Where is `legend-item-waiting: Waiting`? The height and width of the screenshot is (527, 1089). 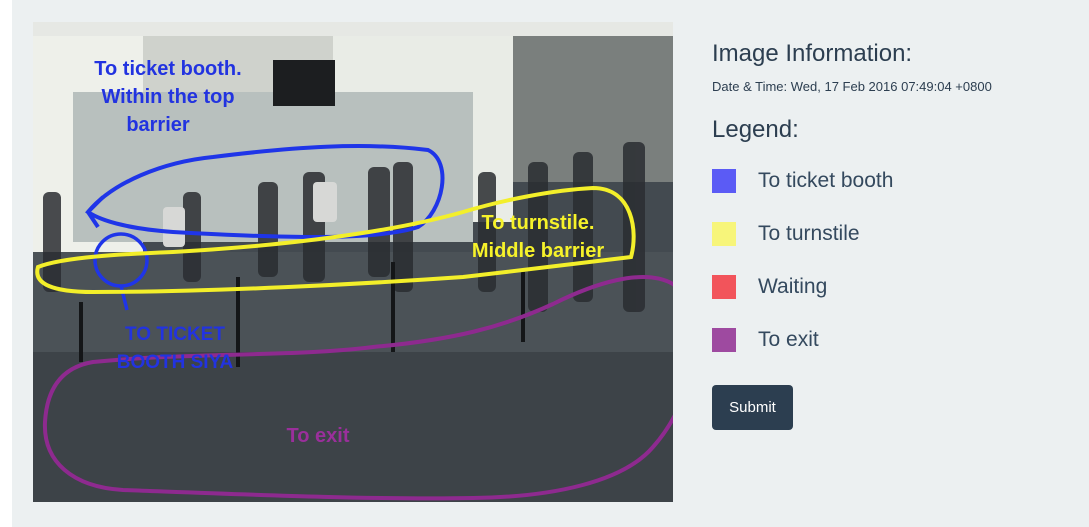
legend-item-waiting: Waiting is located at coordinates (897, 286).